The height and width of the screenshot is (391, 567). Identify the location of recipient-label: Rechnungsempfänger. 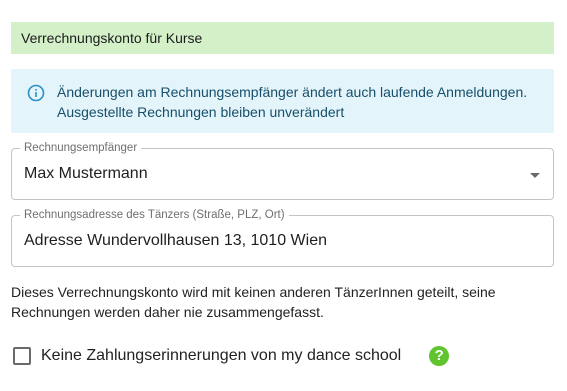
(81, 148).